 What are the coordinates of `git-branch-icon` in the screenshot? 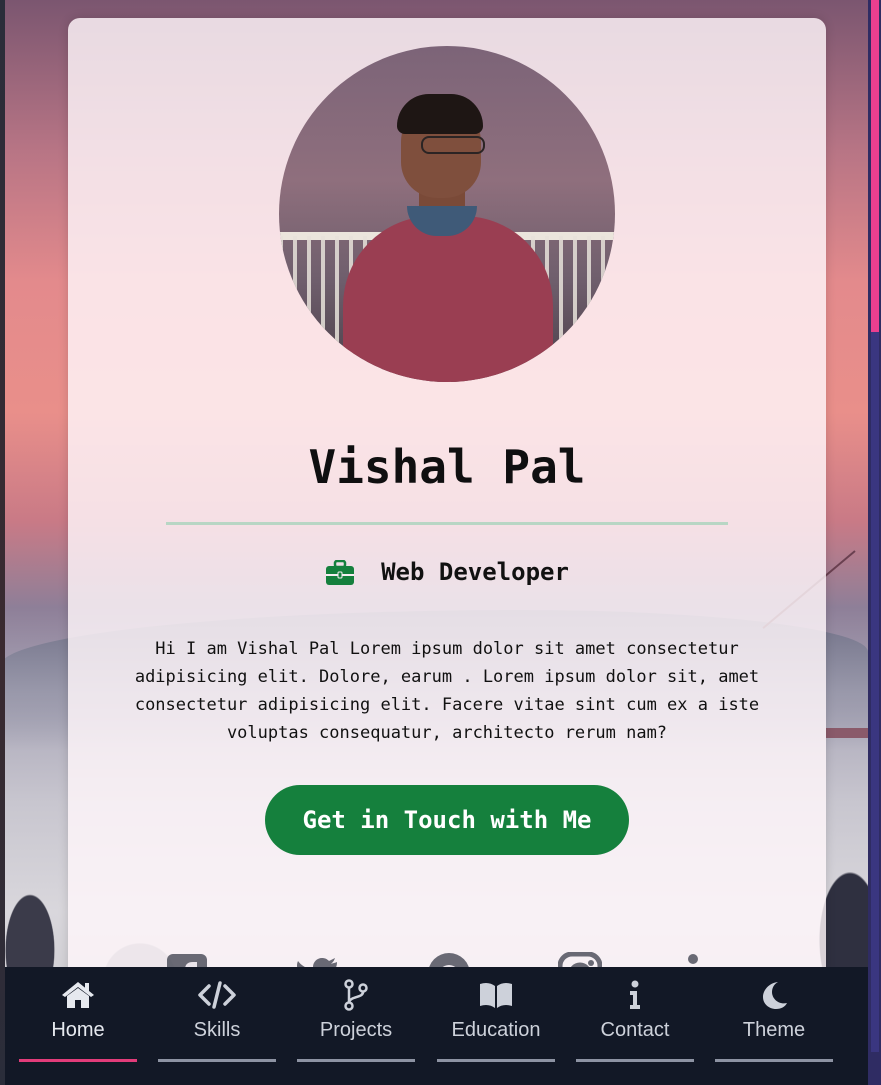 It's located at (356, 995).